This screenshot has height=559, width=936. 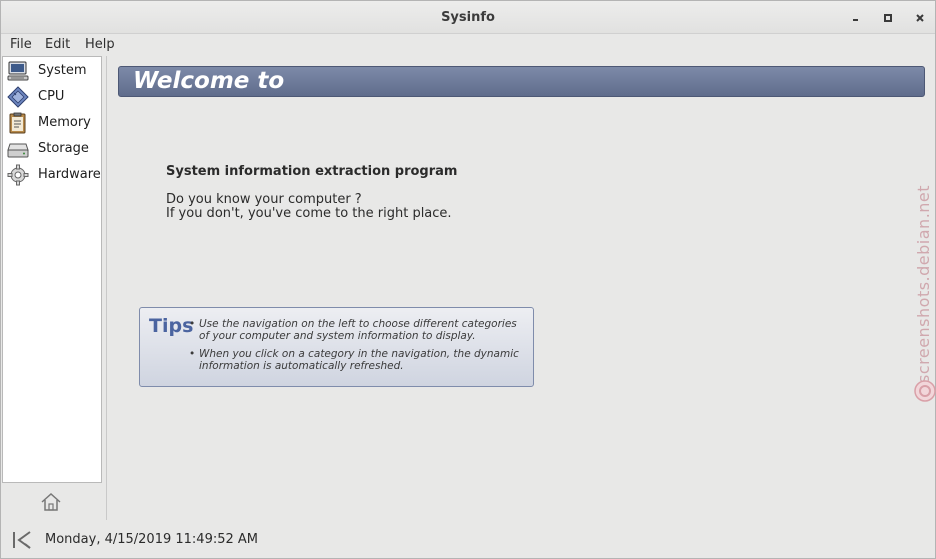 I want to click on sidebar-navigation: System CPU Memory Storage Hardware, so click(x=52, y=269).